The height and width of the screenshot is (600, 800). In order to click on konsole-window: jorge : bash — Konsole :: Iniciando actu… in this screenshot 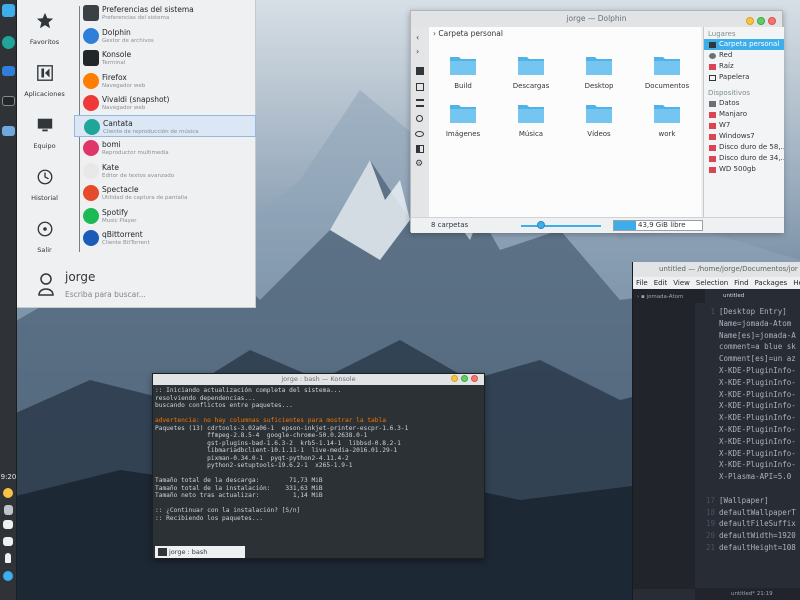, I will do `click(318, 466)`.